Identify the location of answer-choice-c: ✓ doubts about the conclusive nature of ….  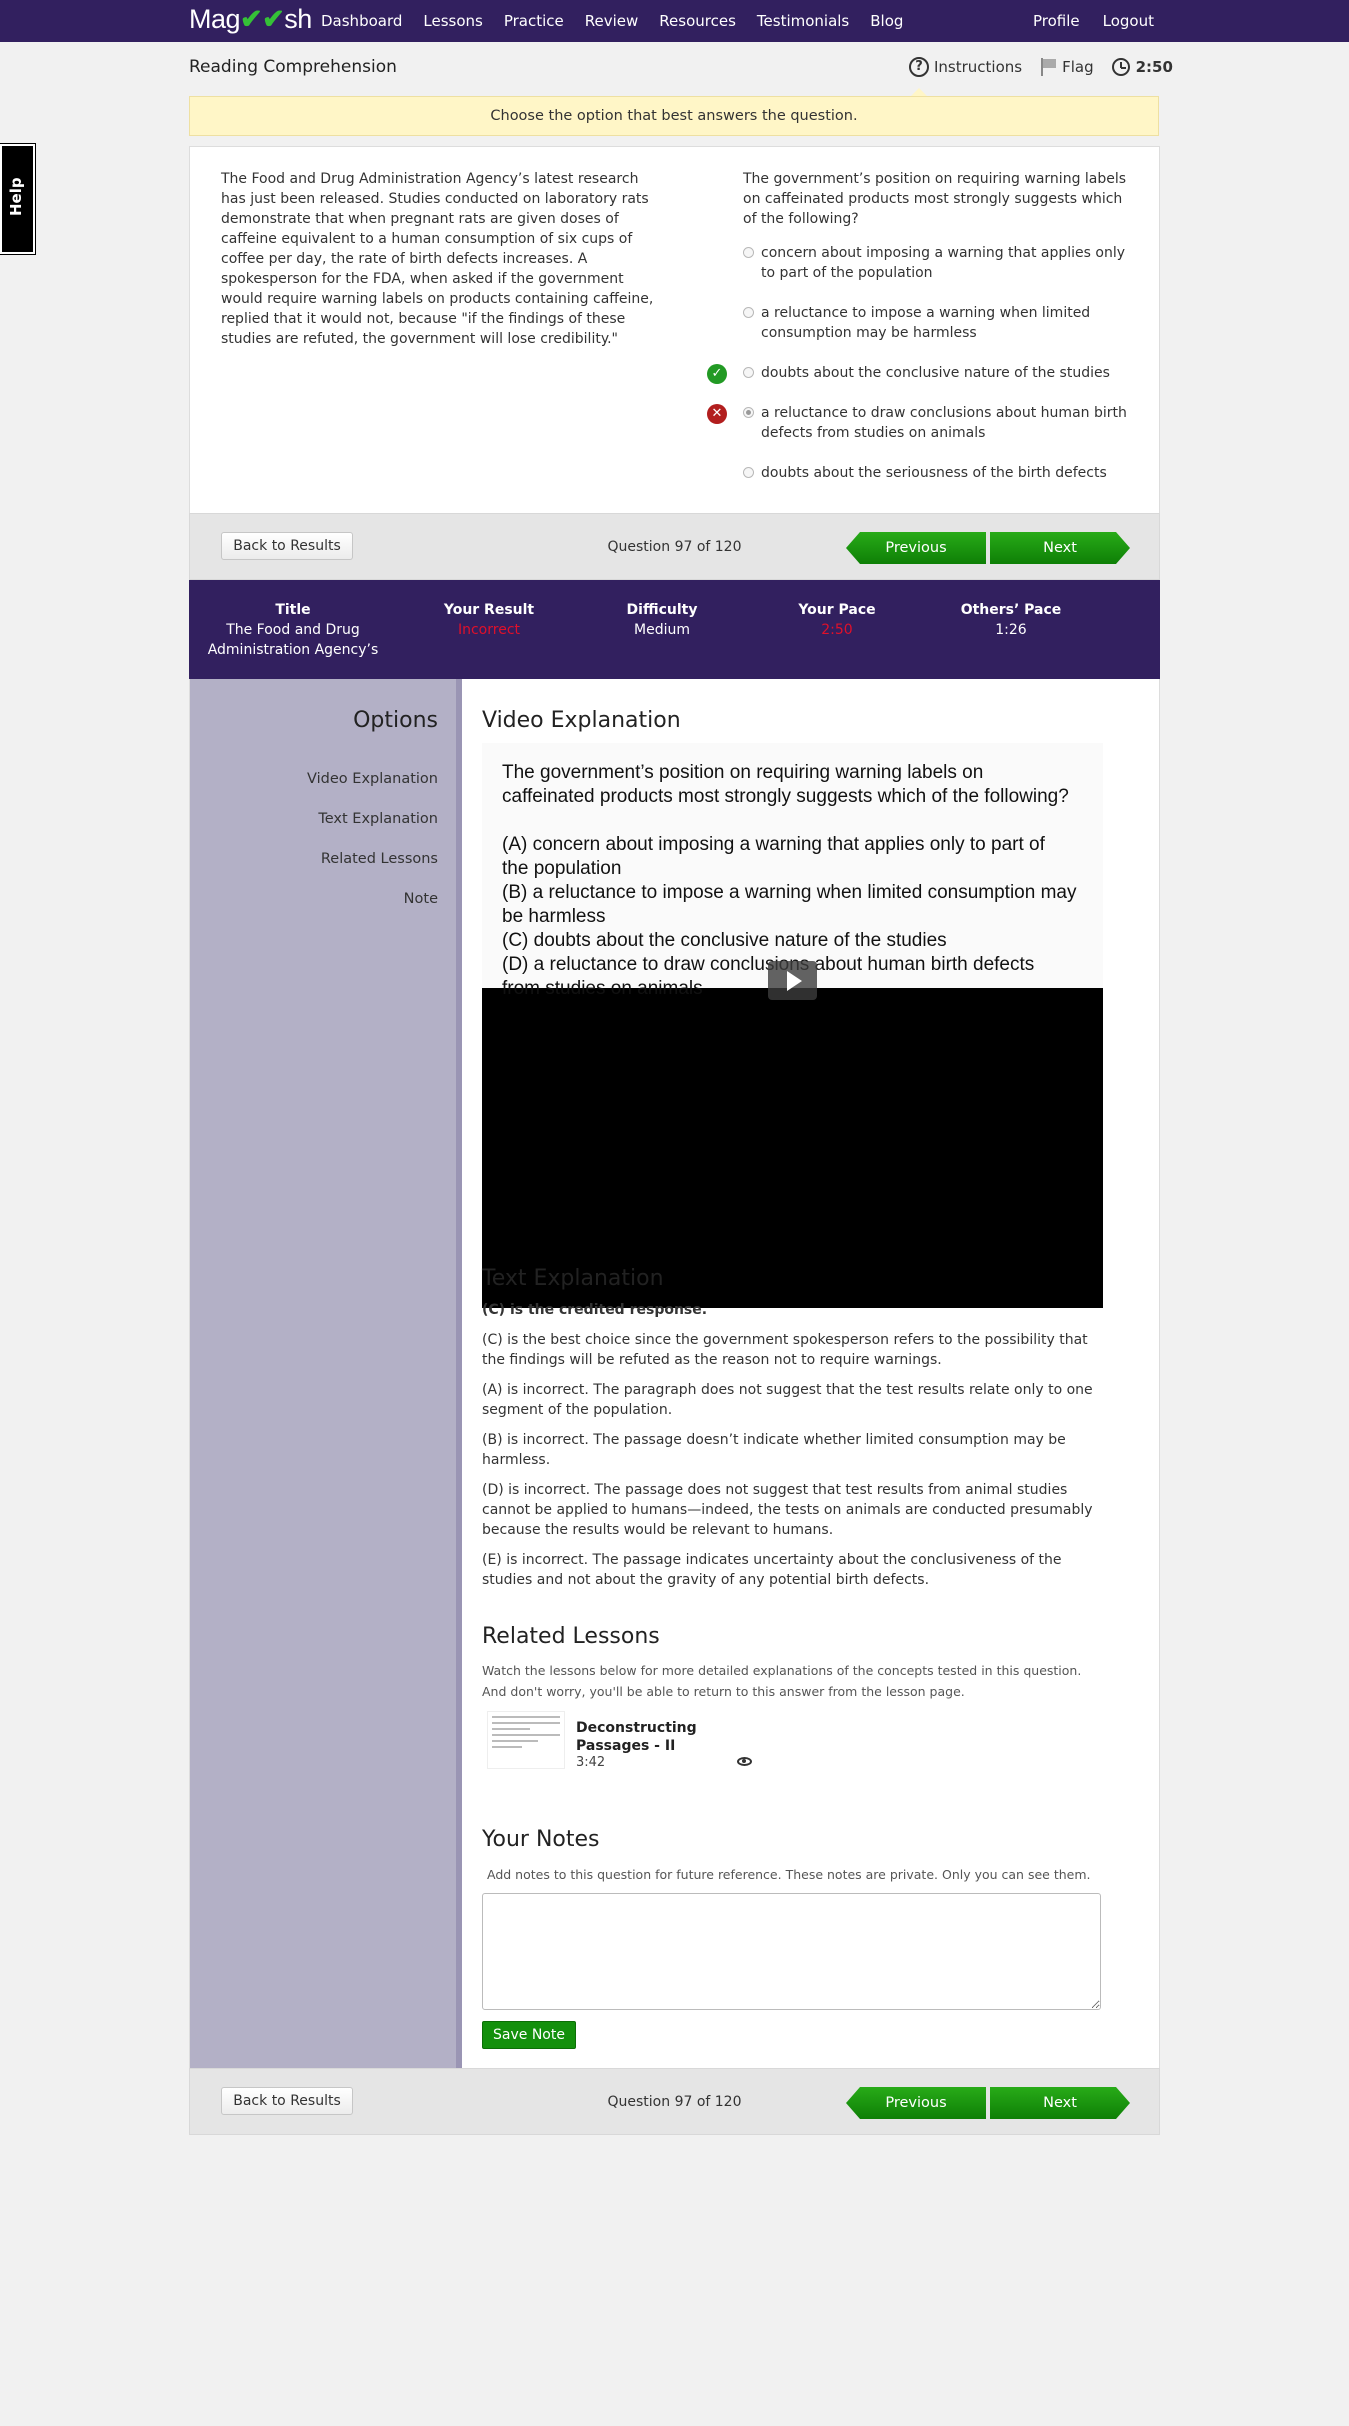
(922, 373).